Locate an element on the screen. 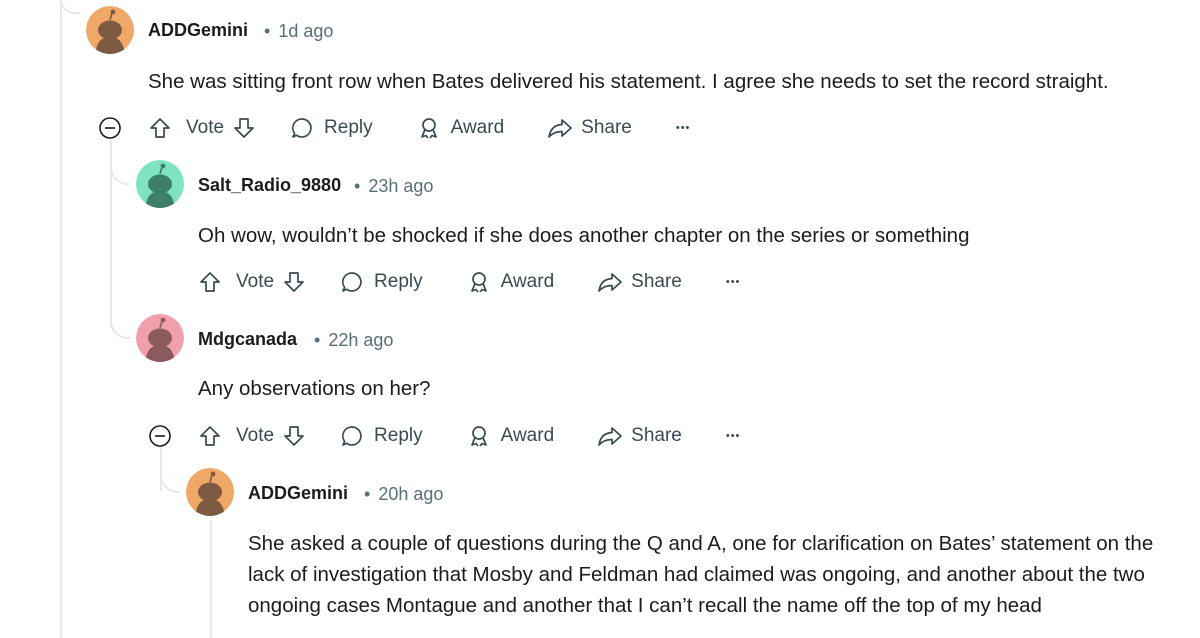  timestamp: • 1d ago is located at coordinates (298, 31).